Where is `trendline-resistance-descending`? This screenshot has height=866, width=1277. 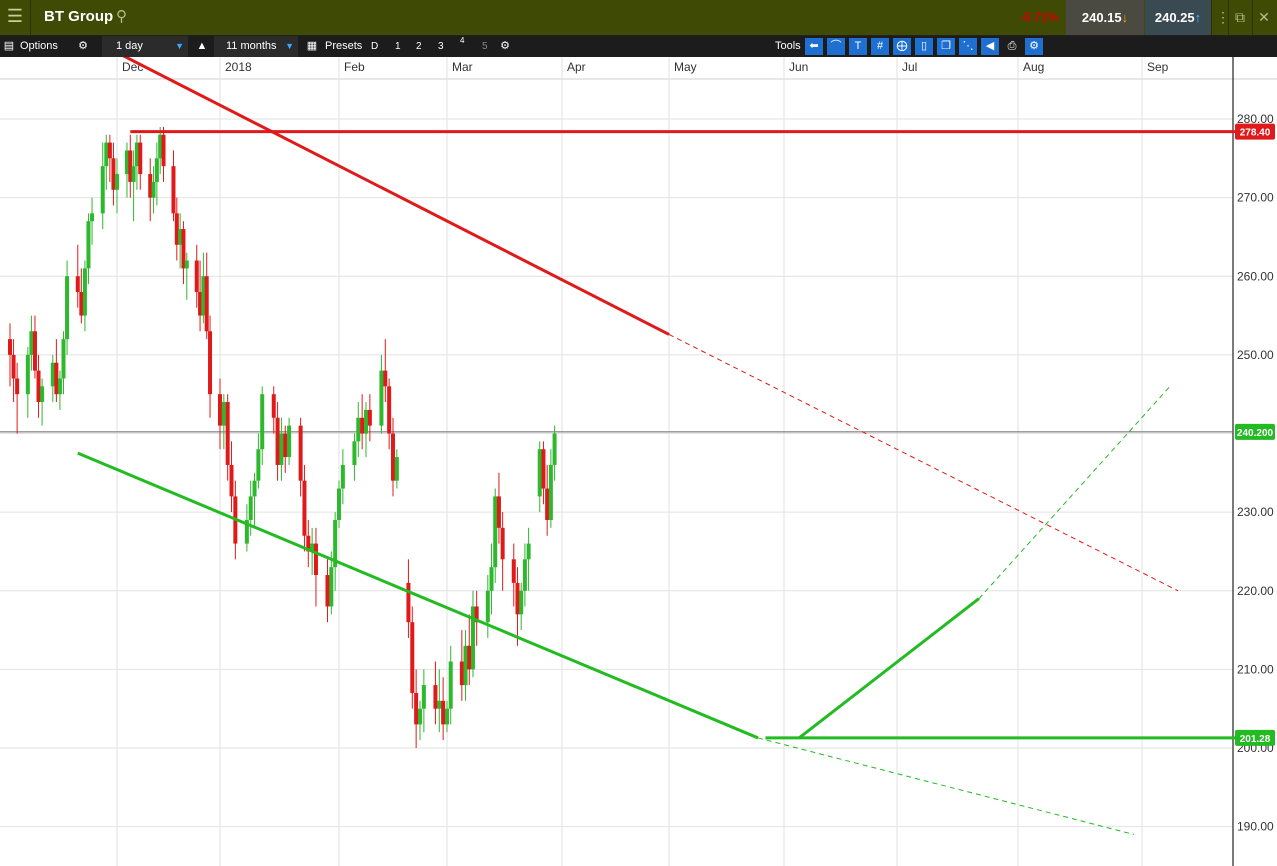 trendline-resistance-descending is located at coordinates (374, 196).